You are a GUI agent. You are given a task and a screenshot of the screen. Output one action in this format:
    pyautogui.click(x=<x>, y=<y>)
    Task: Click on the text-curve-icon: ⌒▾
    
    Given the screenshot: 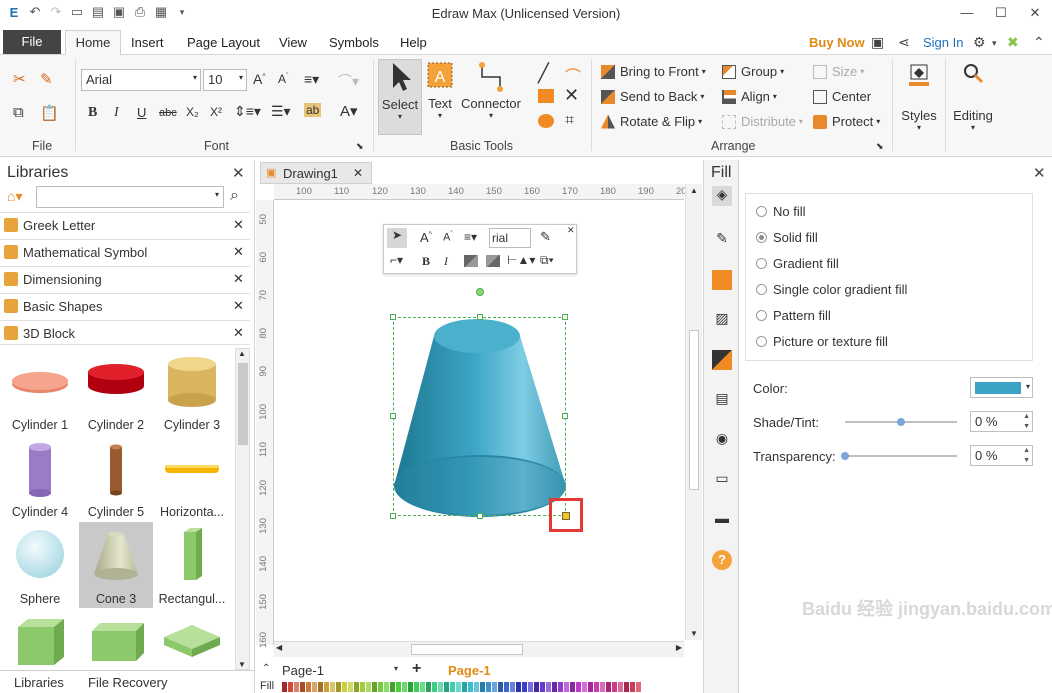 What is the action you would take?
    pyautogui.click(x=348, y=81)
    